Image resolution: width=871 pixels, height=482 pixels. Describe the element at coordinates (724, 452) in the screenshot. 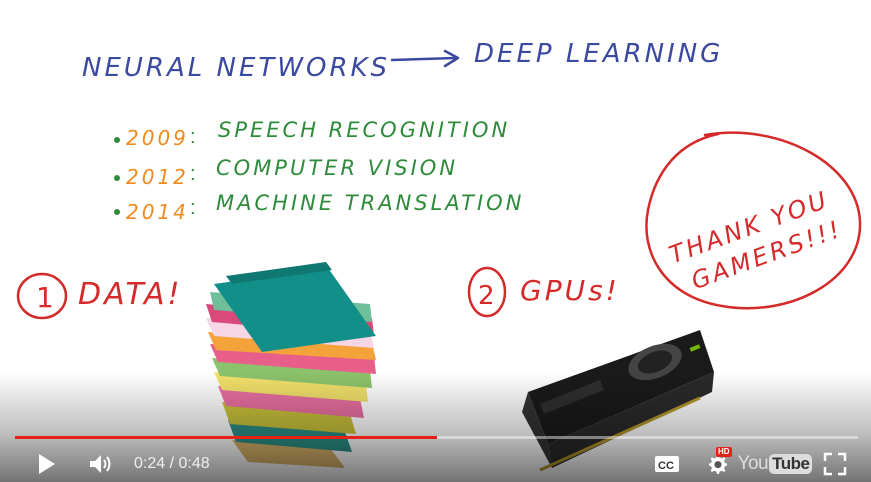

I see `hd-badge: HD` at that location.